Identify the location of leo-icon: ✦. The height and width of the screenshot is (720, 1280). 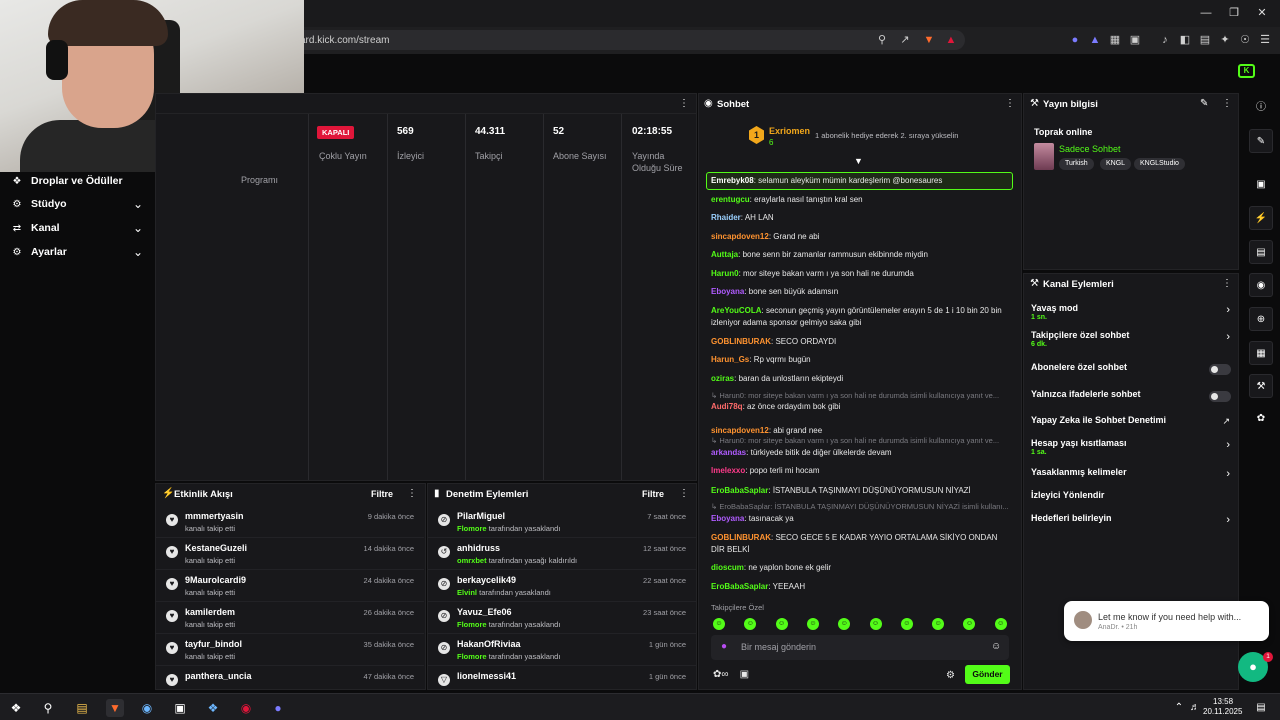
(1225, 40).